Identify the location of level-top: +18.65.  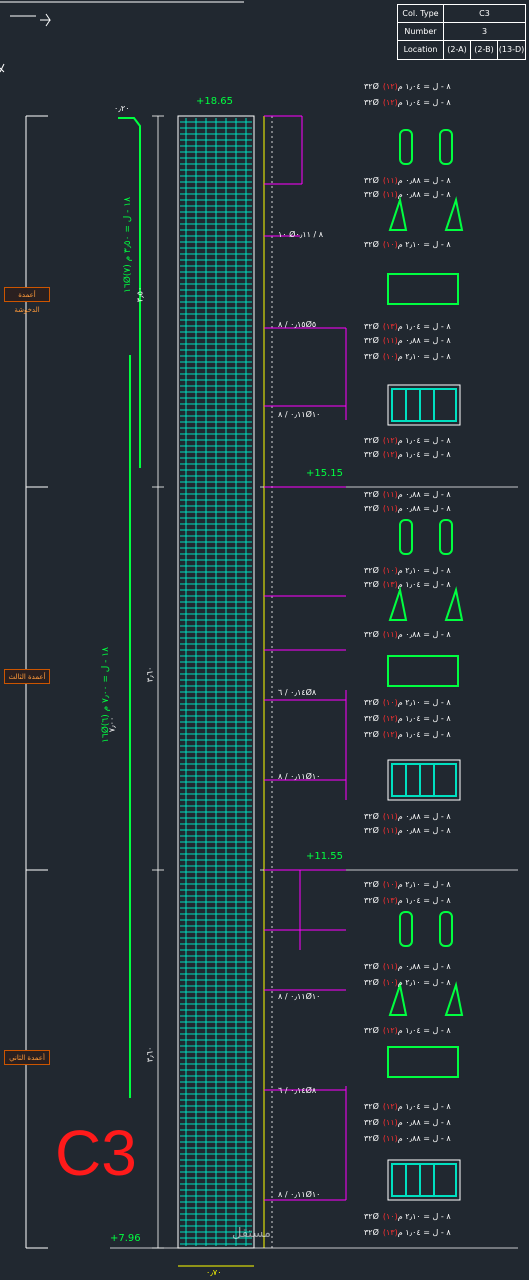
(215, 101).